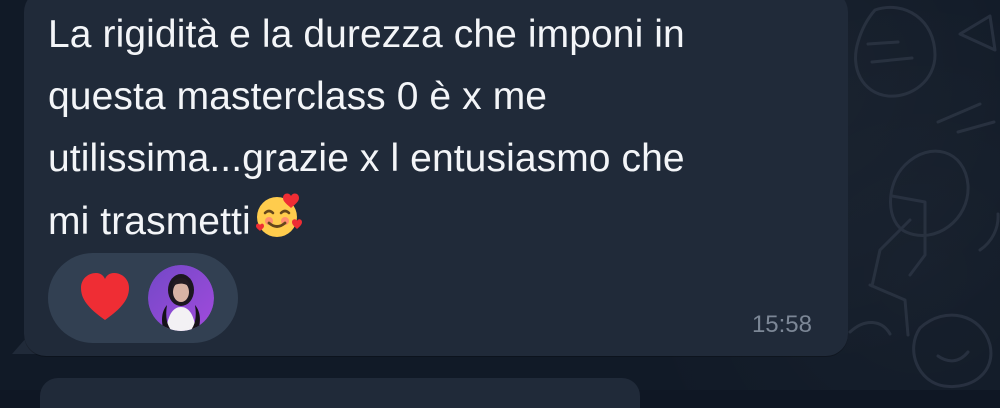 The width and height of the screenshot is (1000, 408). I want to click on heart-icon, so click(105, 296).